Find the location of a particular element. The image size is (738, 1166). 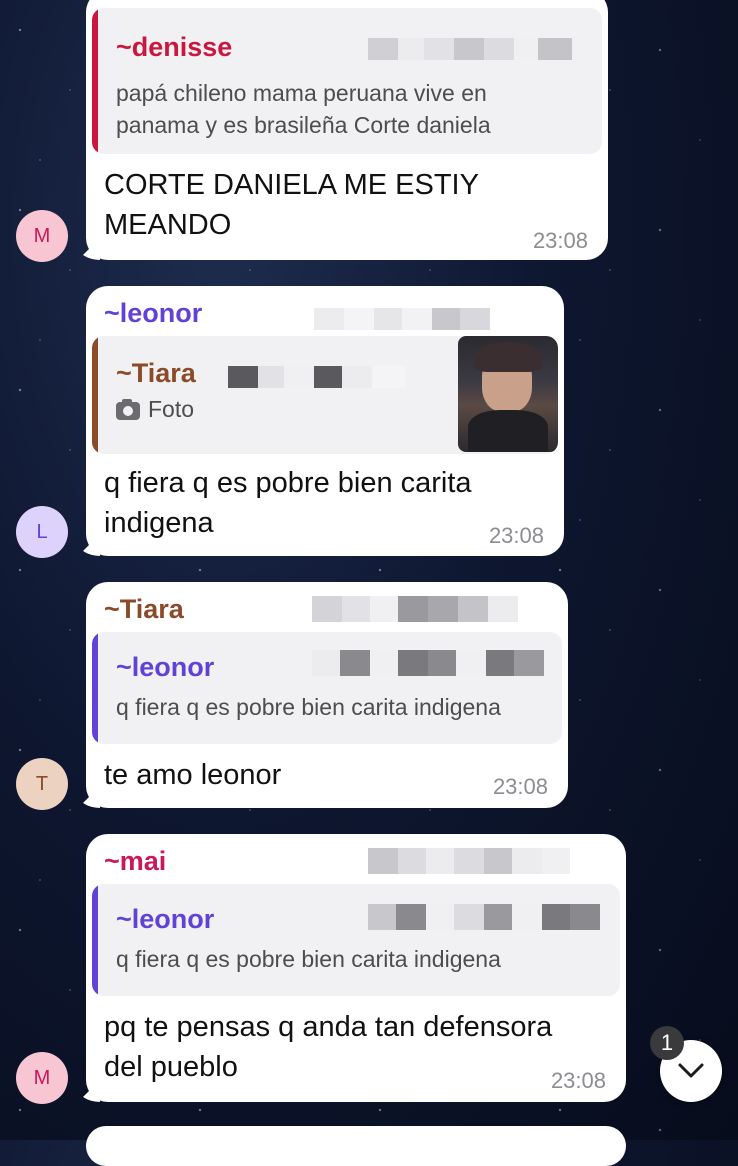

sender-name: ~mai is located at coordinates (135, 861).